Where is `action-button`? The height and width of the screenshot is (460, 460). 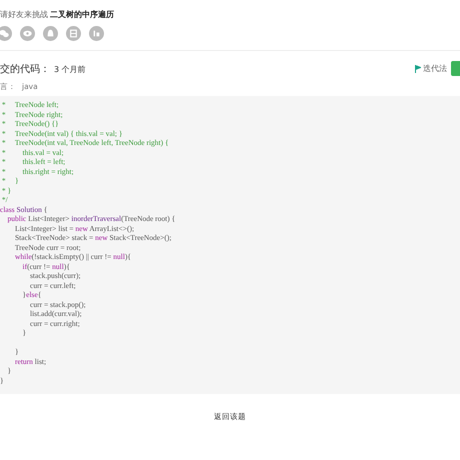 action-button is located at coordinates (455, 68).